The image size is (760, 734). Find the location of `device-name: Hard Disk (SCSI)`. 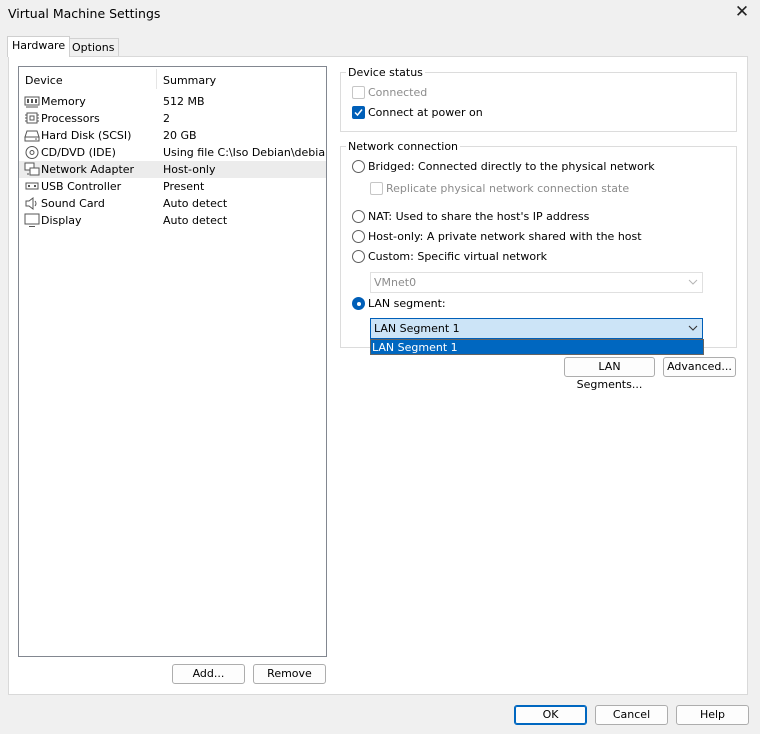

device-name: Hard Disk (SCSI) is located at coordinates (86, 135).